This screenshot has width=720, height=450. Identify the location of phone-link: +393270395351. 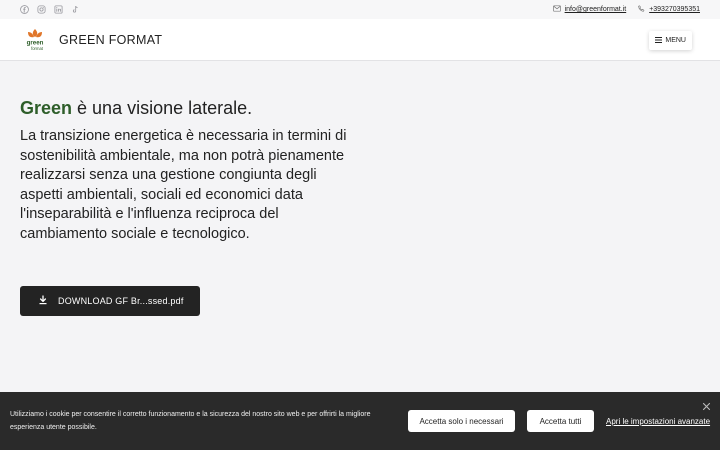
(674, 9).